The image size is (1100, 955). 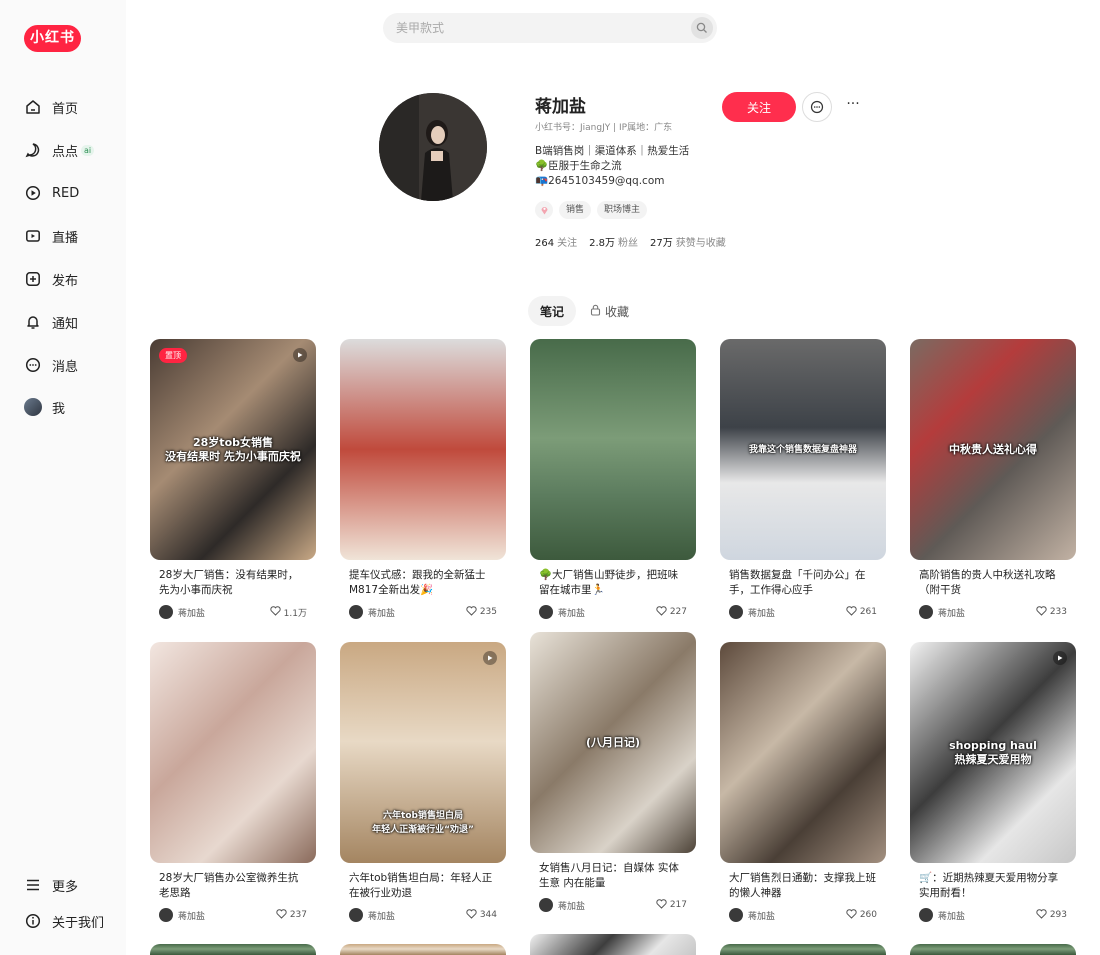 I want to click on note-card: (八月日记) 女销售八月日记：自媒体 实体生意 内在能量 蒋加盐 217, so click(x=613, y=772).